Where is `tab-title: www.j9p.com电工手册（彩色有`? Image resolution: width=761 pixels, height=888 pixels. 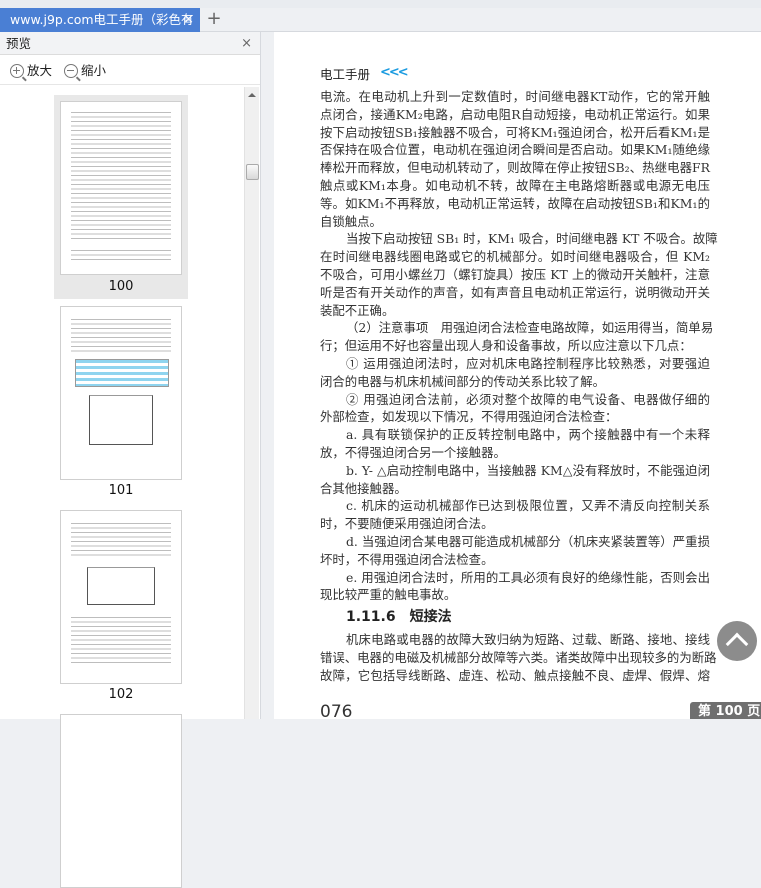 tab-title: www.j9p.com电工手册（彩色有 is located at coordinates (102, 19).